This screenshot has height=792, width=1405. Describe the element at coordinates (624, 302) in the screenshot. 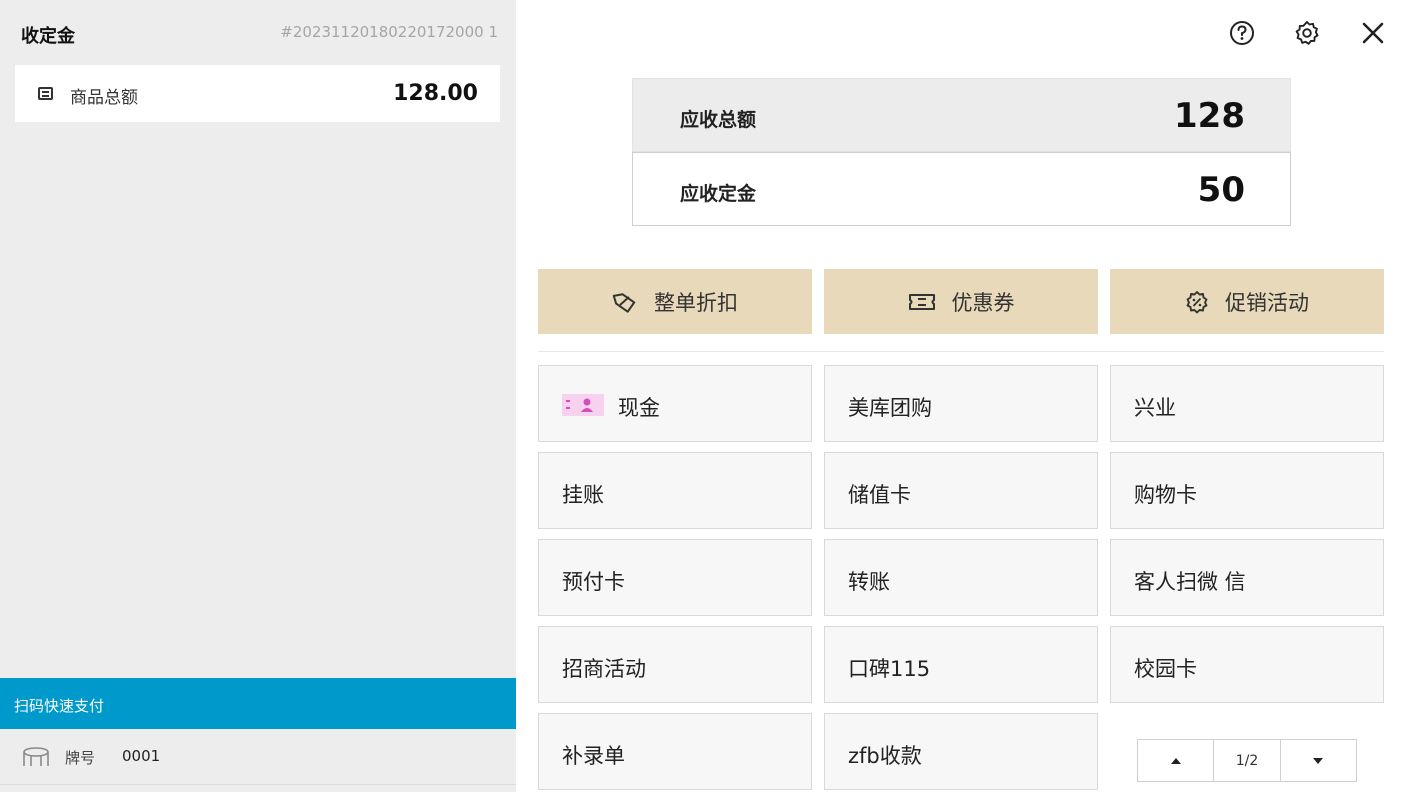

I see `discount-icon` at that location.